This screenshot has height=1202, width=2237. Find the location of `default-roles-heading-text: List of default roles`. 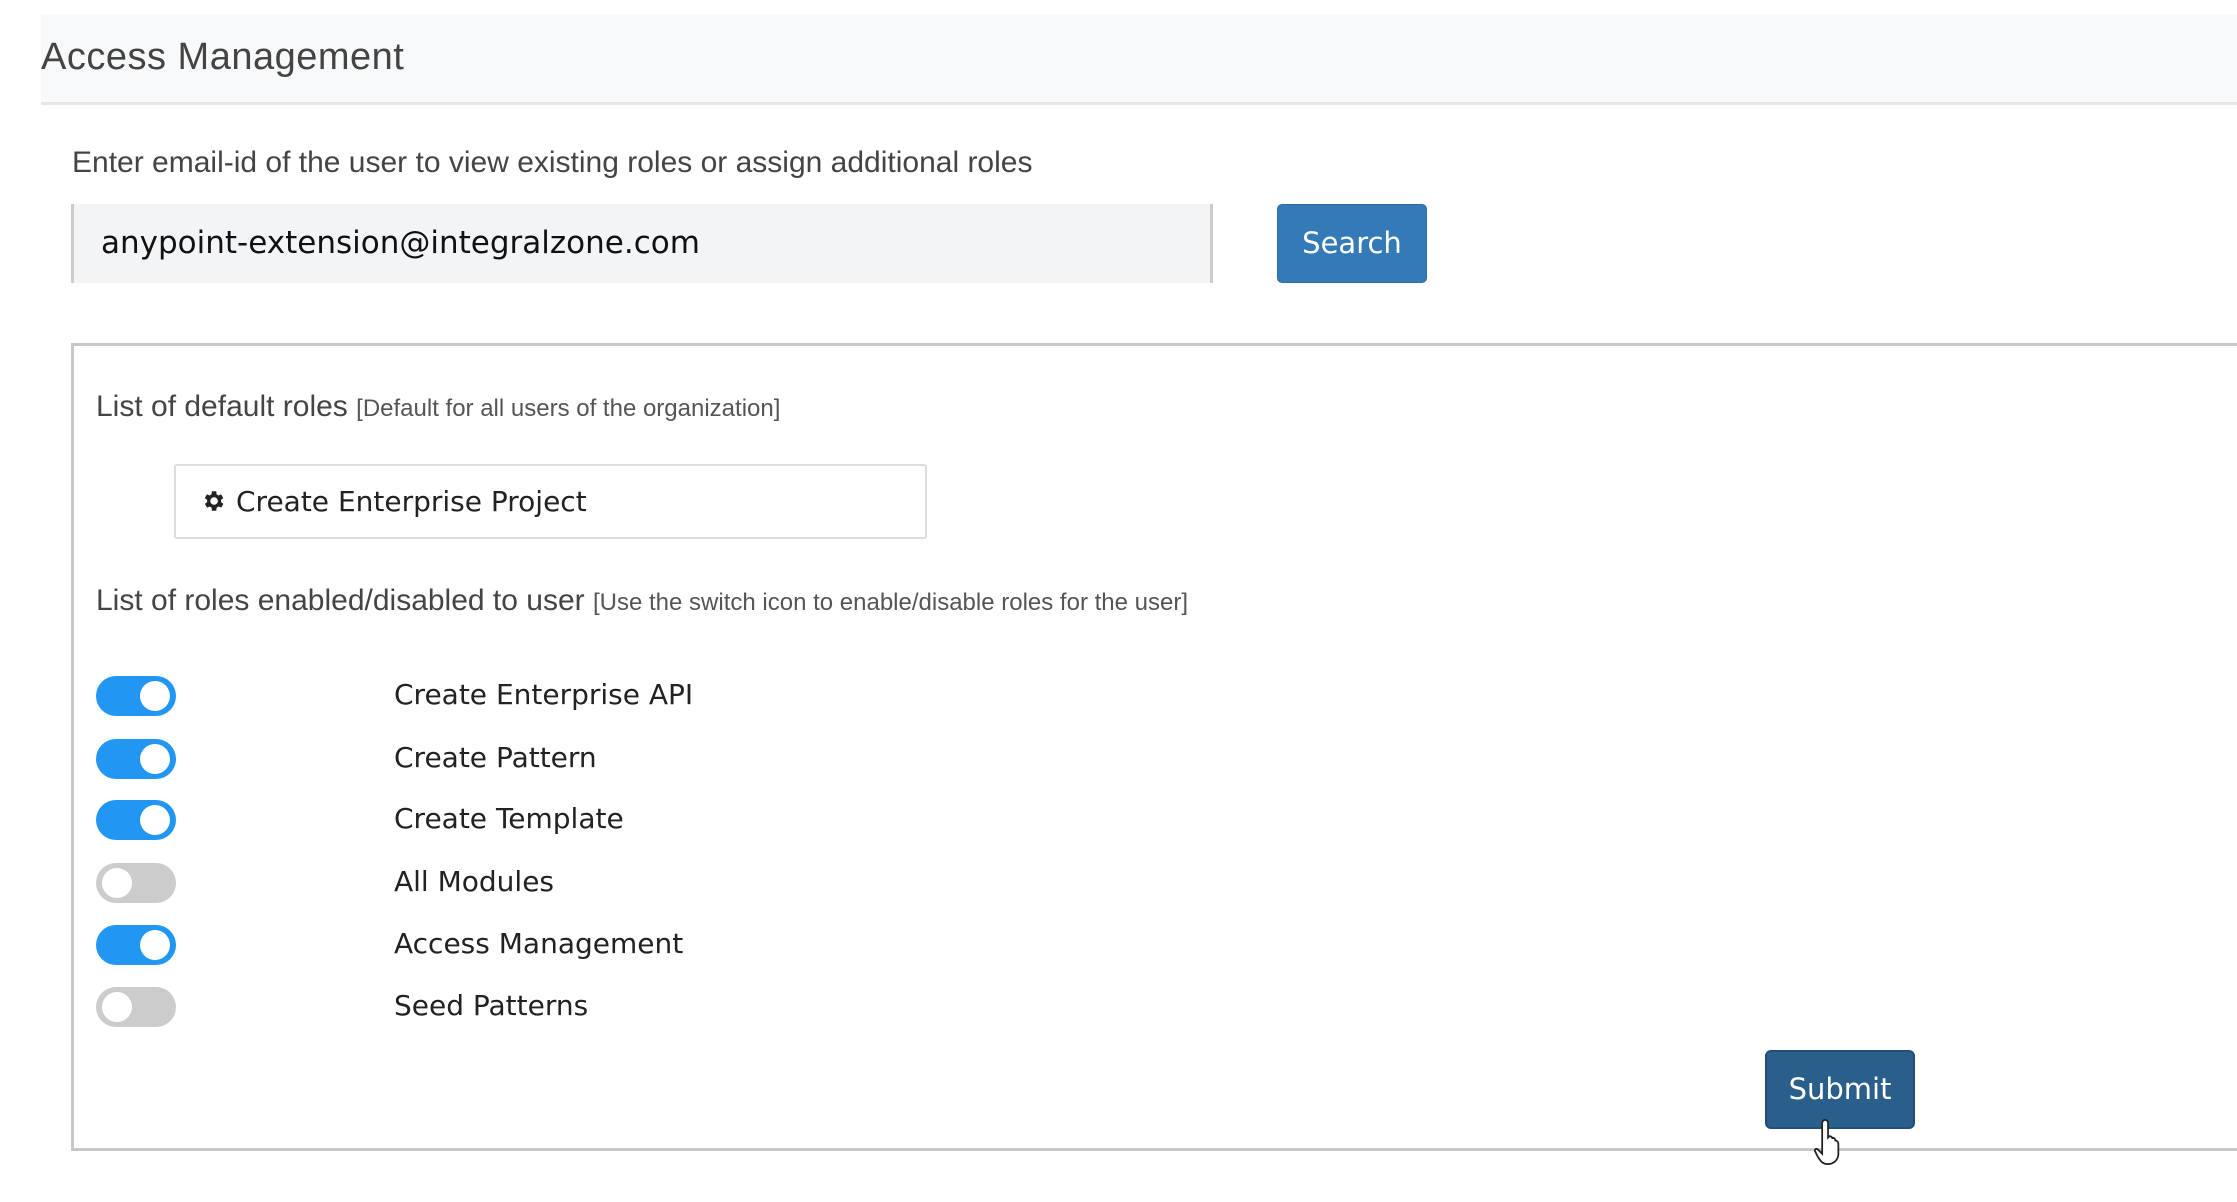

default-roles-heading-text: List of default roles is located at coordinates (222, 406).